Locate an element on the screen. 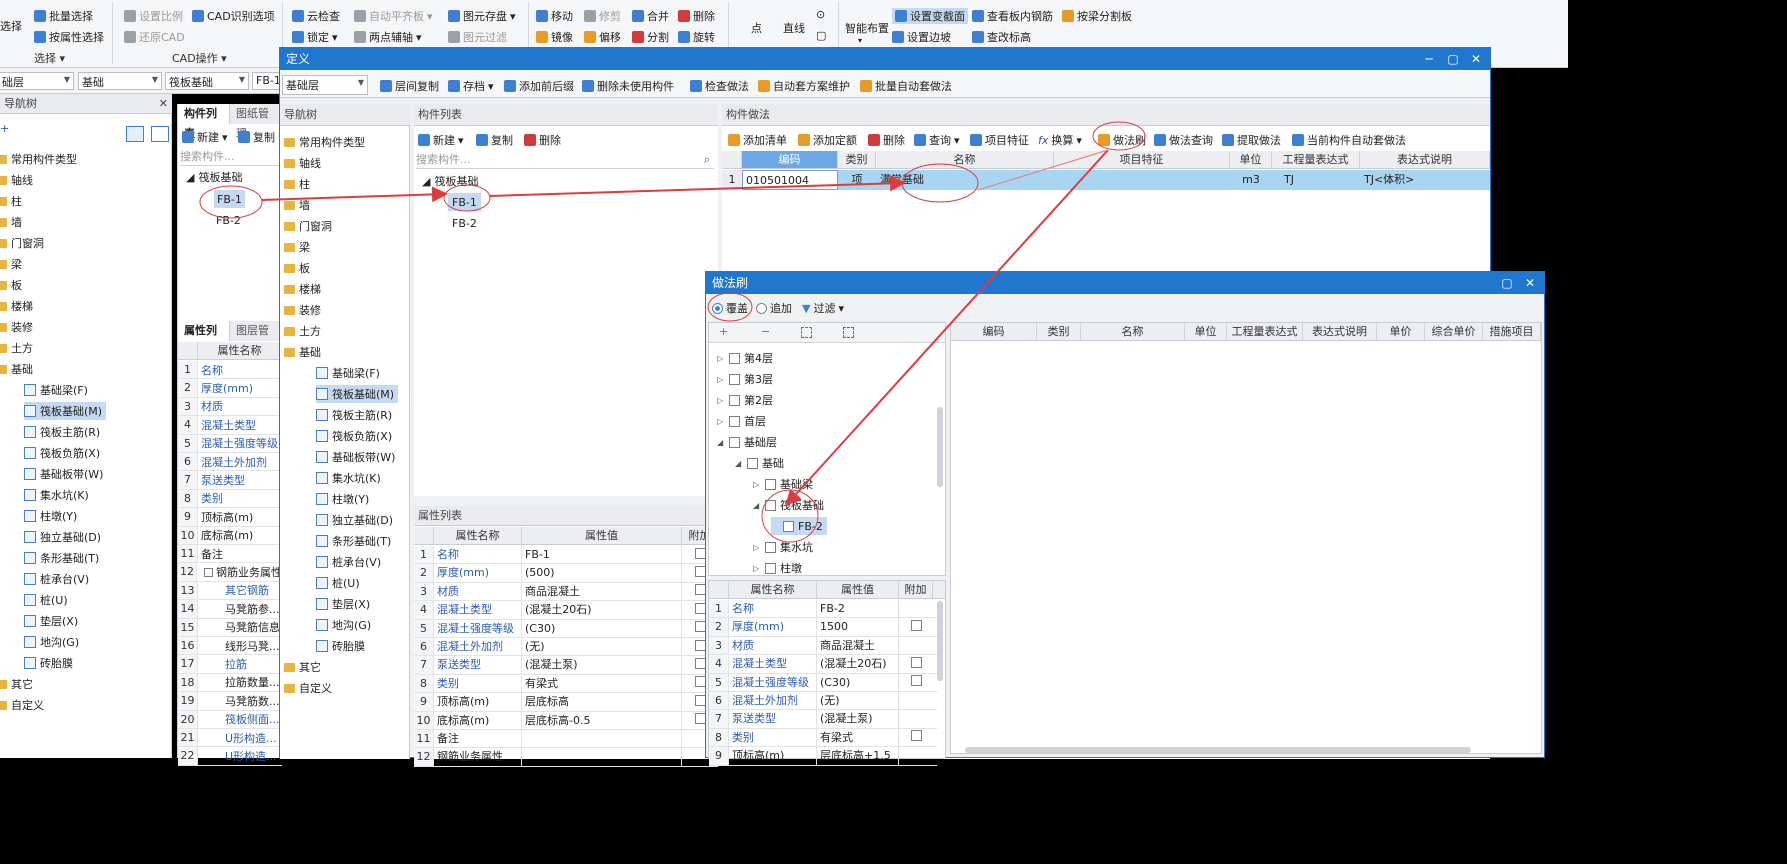  def-nav-item: 装修 is located at coordinates (302, 310).